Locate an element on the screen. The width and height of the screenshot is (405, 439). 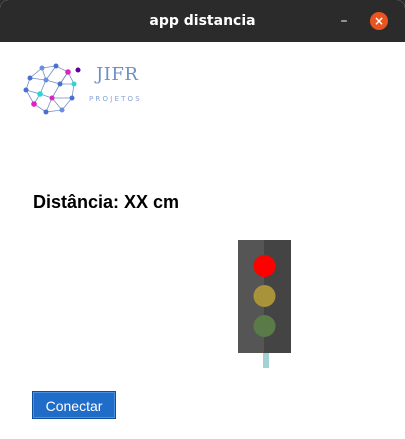
logo-subtitle: PROJETOS is located at coordinates (115, 99).